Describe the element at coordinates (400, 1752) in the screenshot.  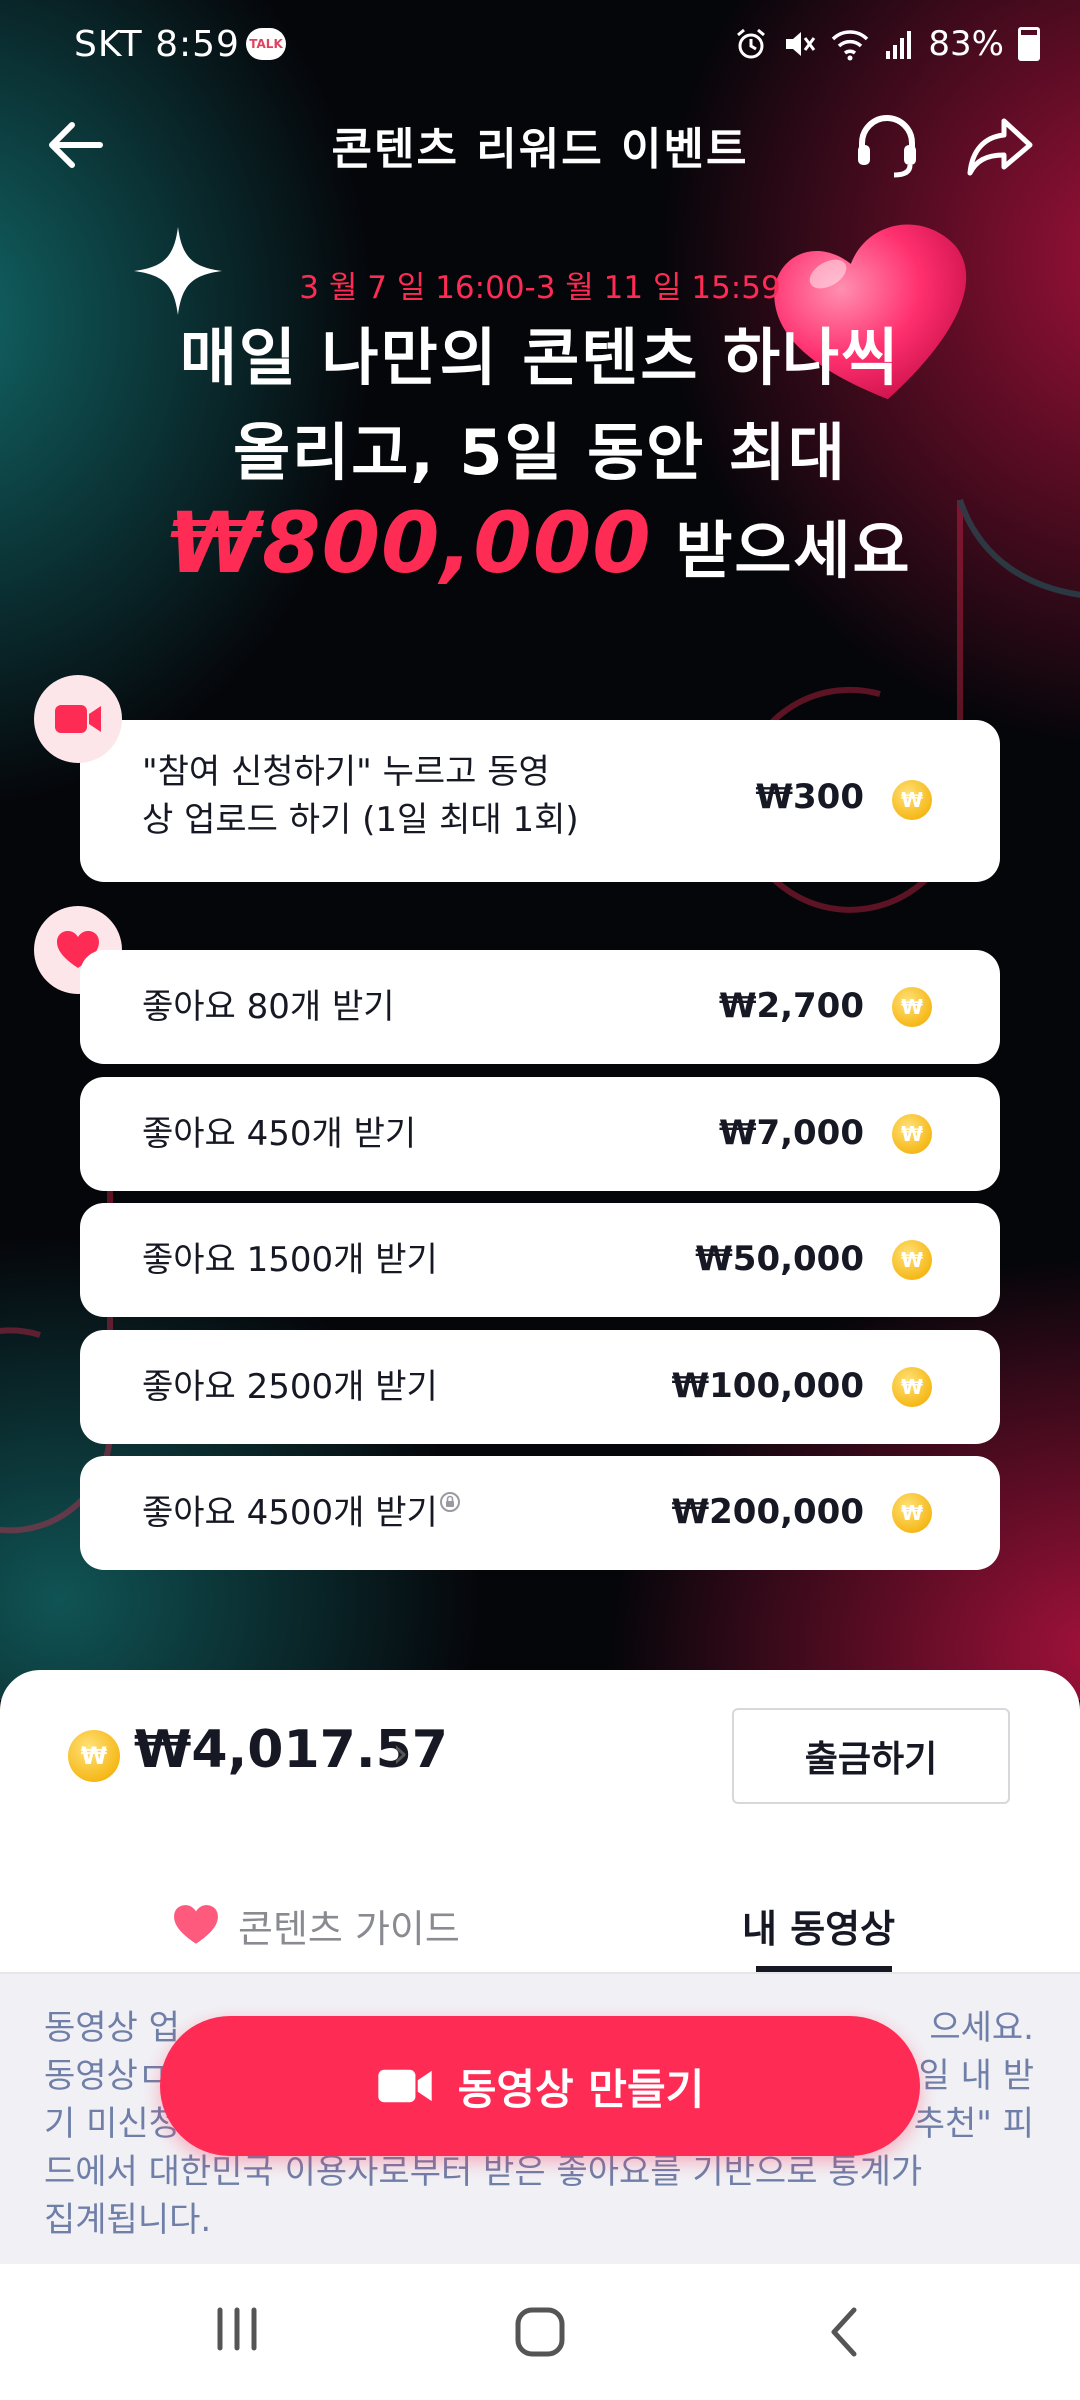
I see `chevron-right-icon: ›` at that location.